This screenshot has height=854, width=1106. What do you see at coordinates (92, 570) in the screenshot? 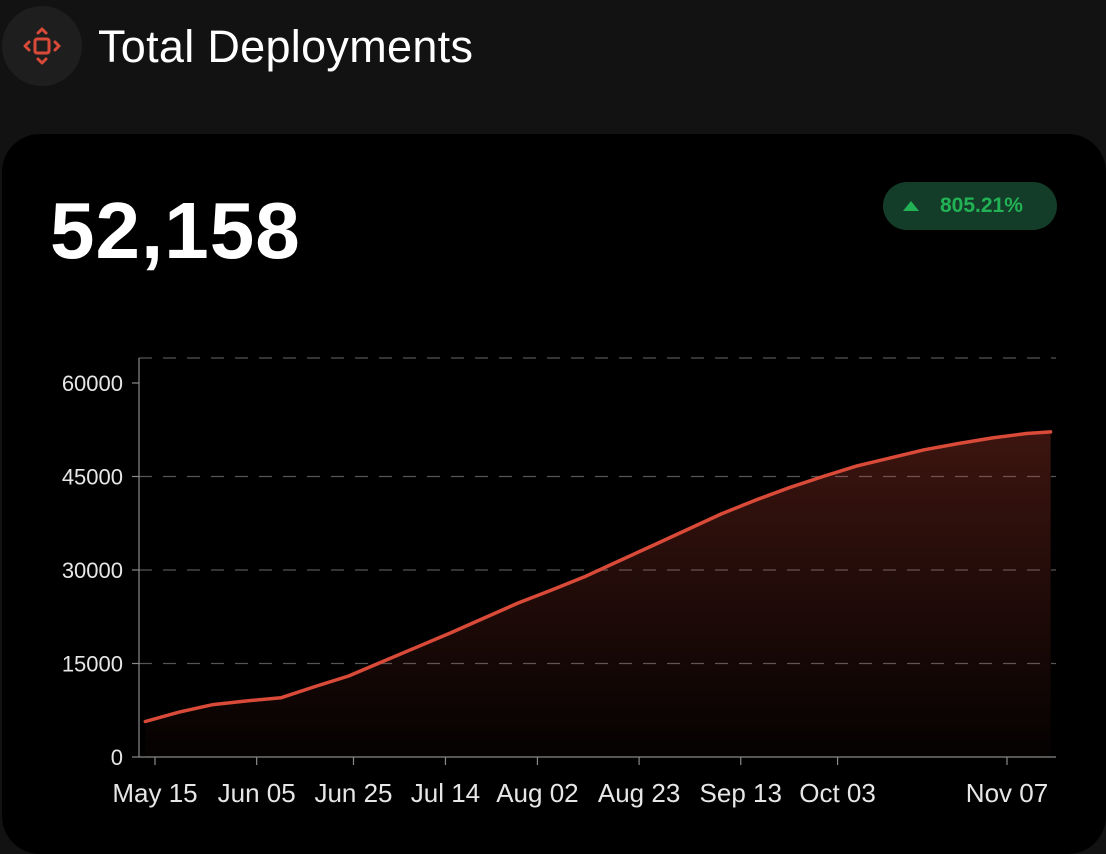
I see `y-tick-label: 30000` at bounding box center [92, 570].